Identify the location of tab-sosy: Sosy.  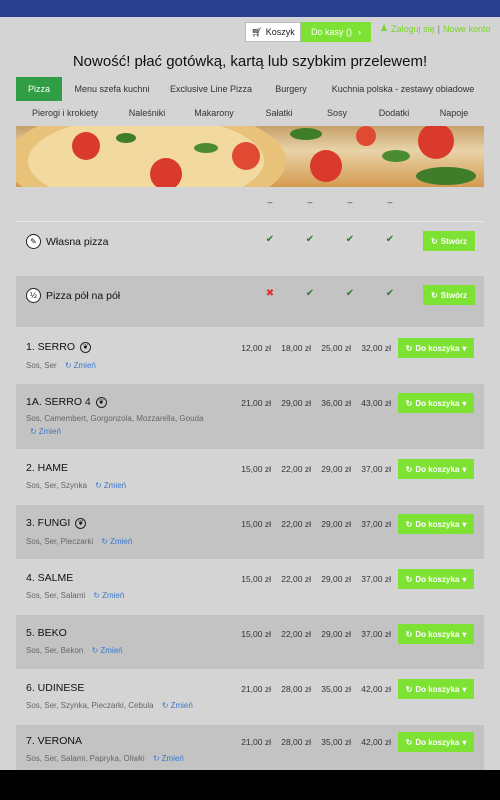
(337, 113).